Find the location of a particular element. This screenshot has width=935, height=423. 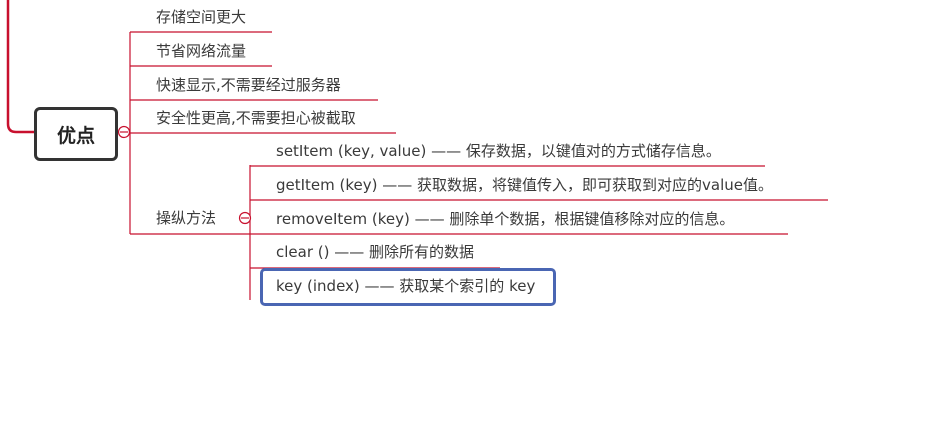

method-node-clear: clear () —— 删除所有的数据 is located at coordinates (375, 252).